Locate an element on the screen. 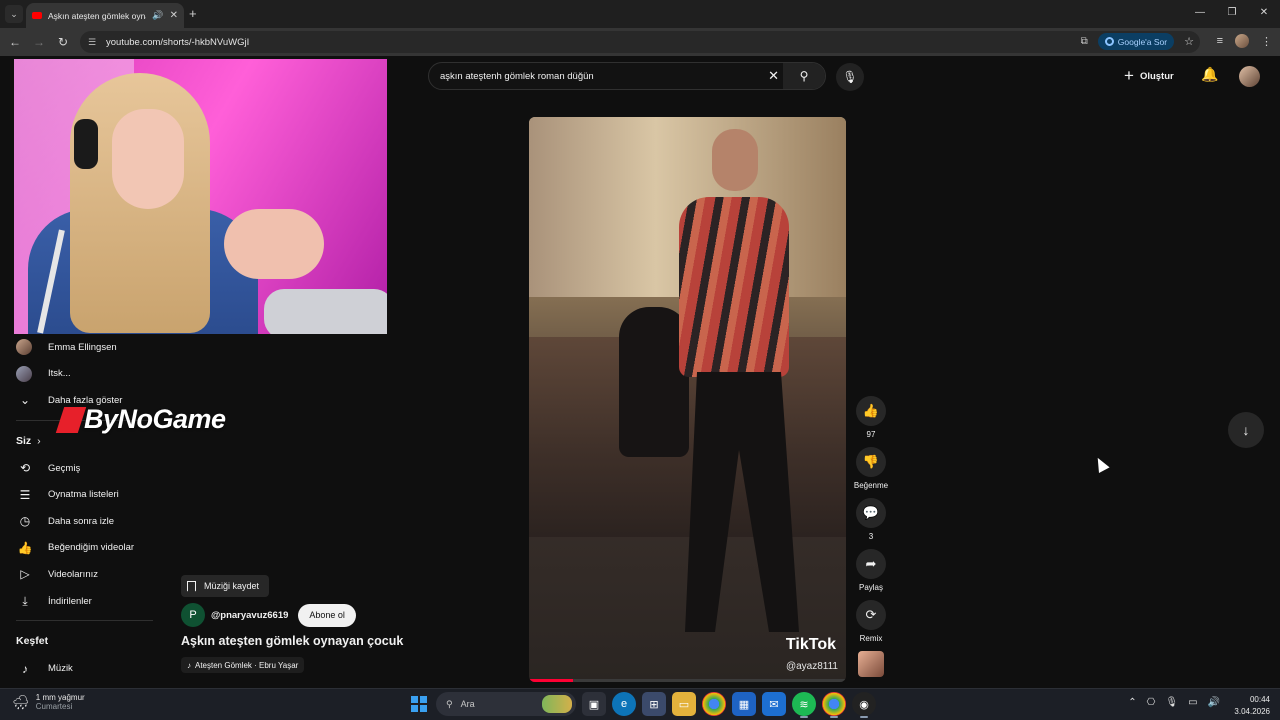  taskbar-search: ⚲ Ara is located at coordinates (506, 704).